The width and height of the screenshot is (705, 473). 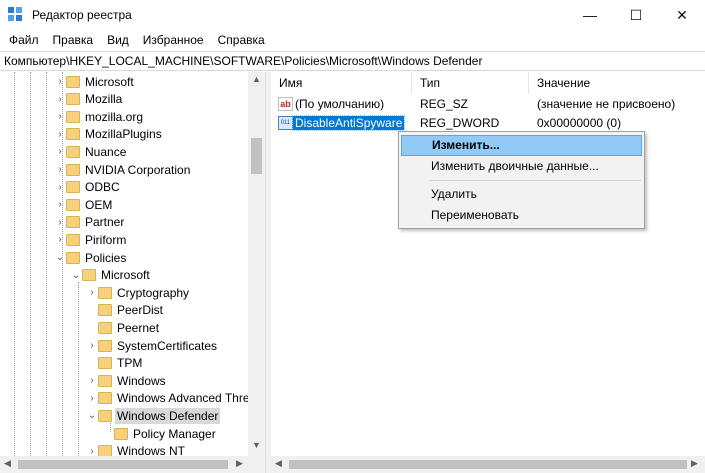 What do you see at coordinates (175, 380) in the screenshot?
I see `tree-item: › Windows` at bounding box center [175, 380].